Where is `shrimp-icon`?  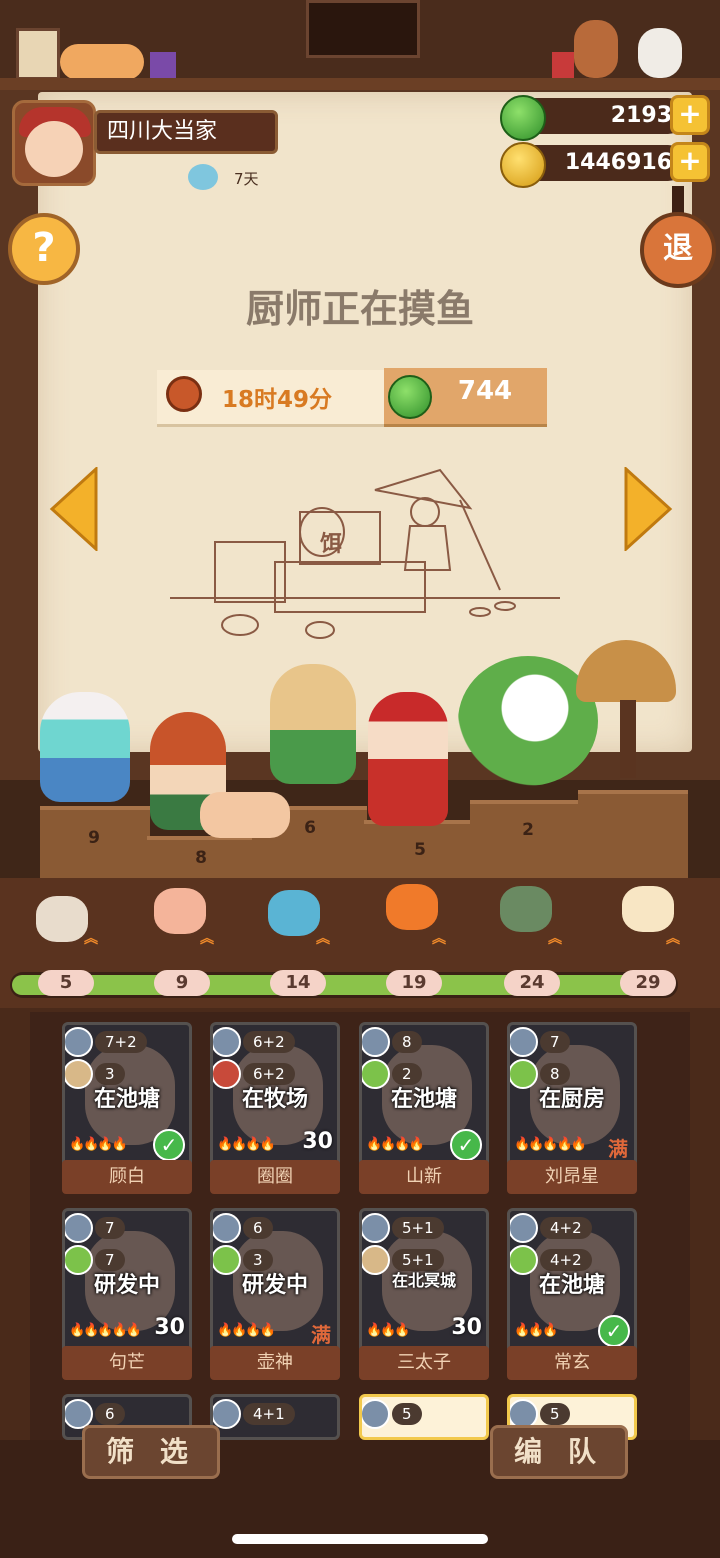
shrimp-icon is located at coordinates (180, 911).